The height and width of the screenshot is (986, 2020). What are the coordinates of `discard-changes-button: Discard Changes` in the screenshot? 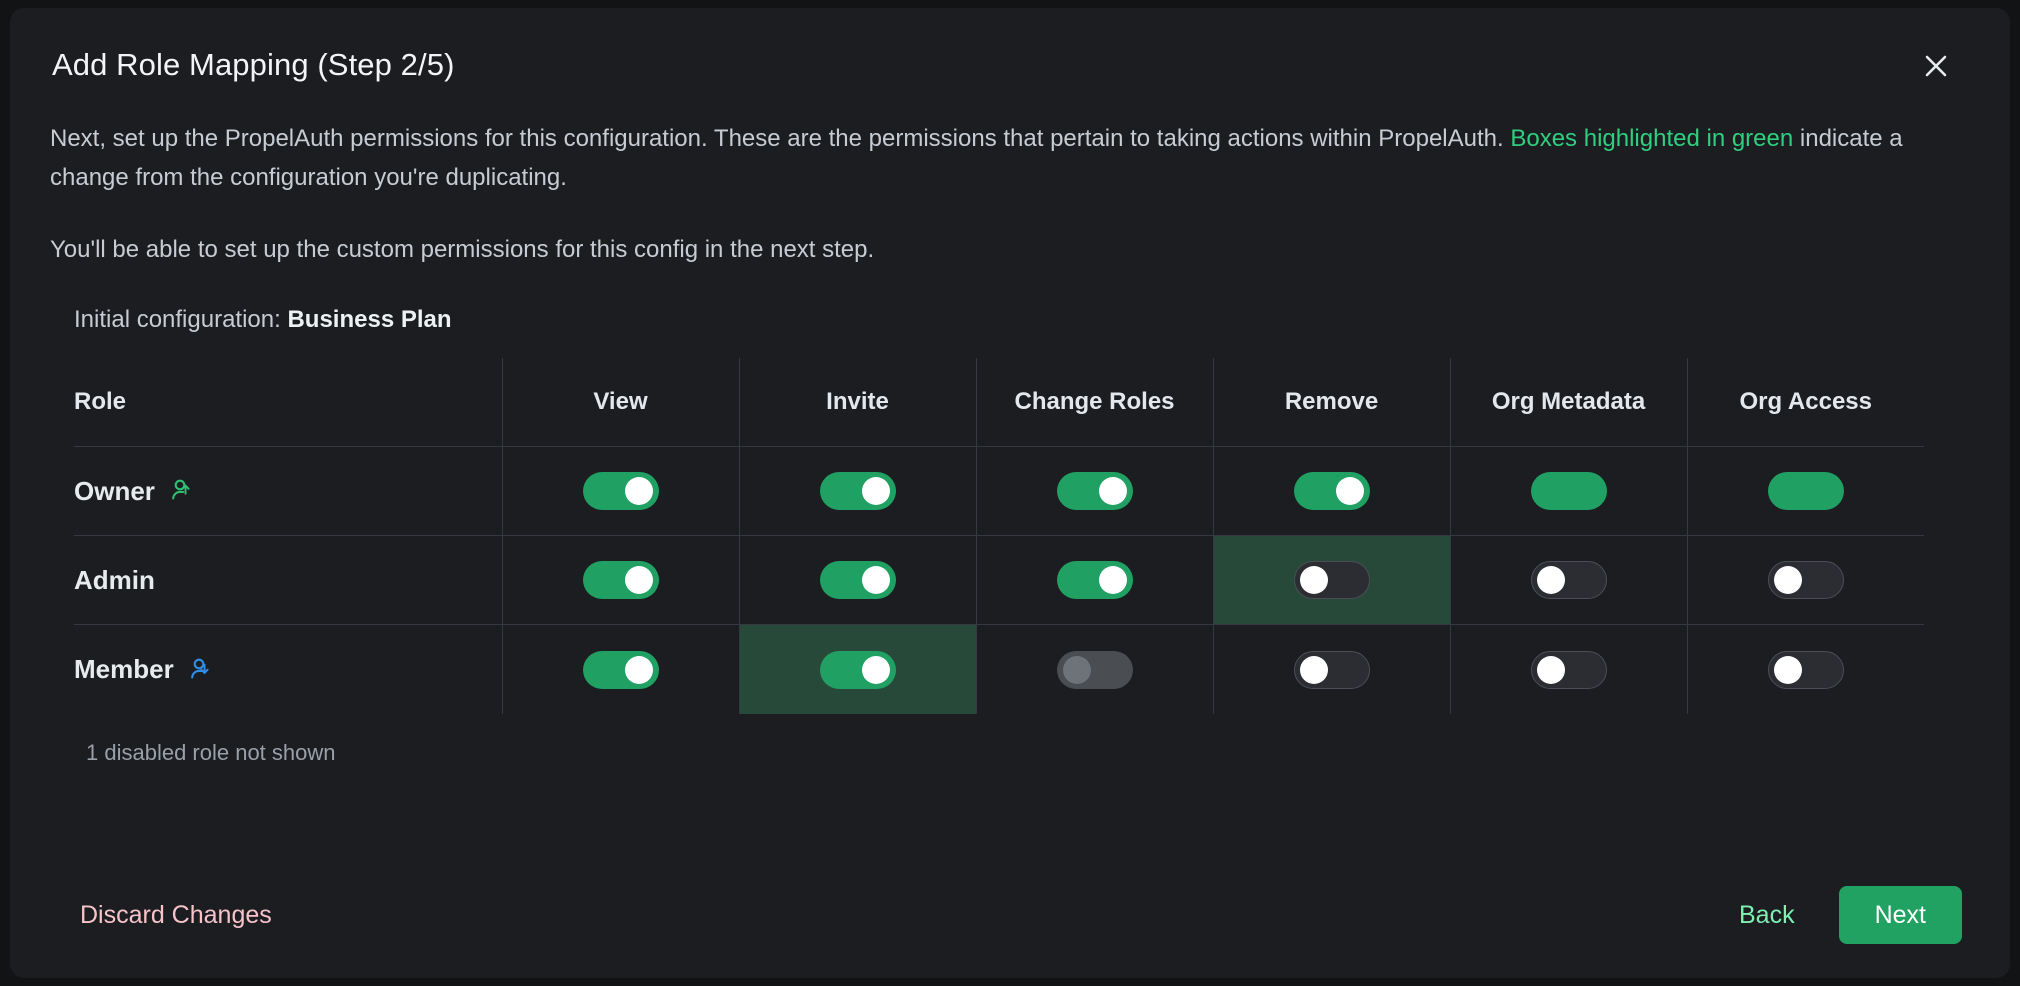 It's located at (176, 915).